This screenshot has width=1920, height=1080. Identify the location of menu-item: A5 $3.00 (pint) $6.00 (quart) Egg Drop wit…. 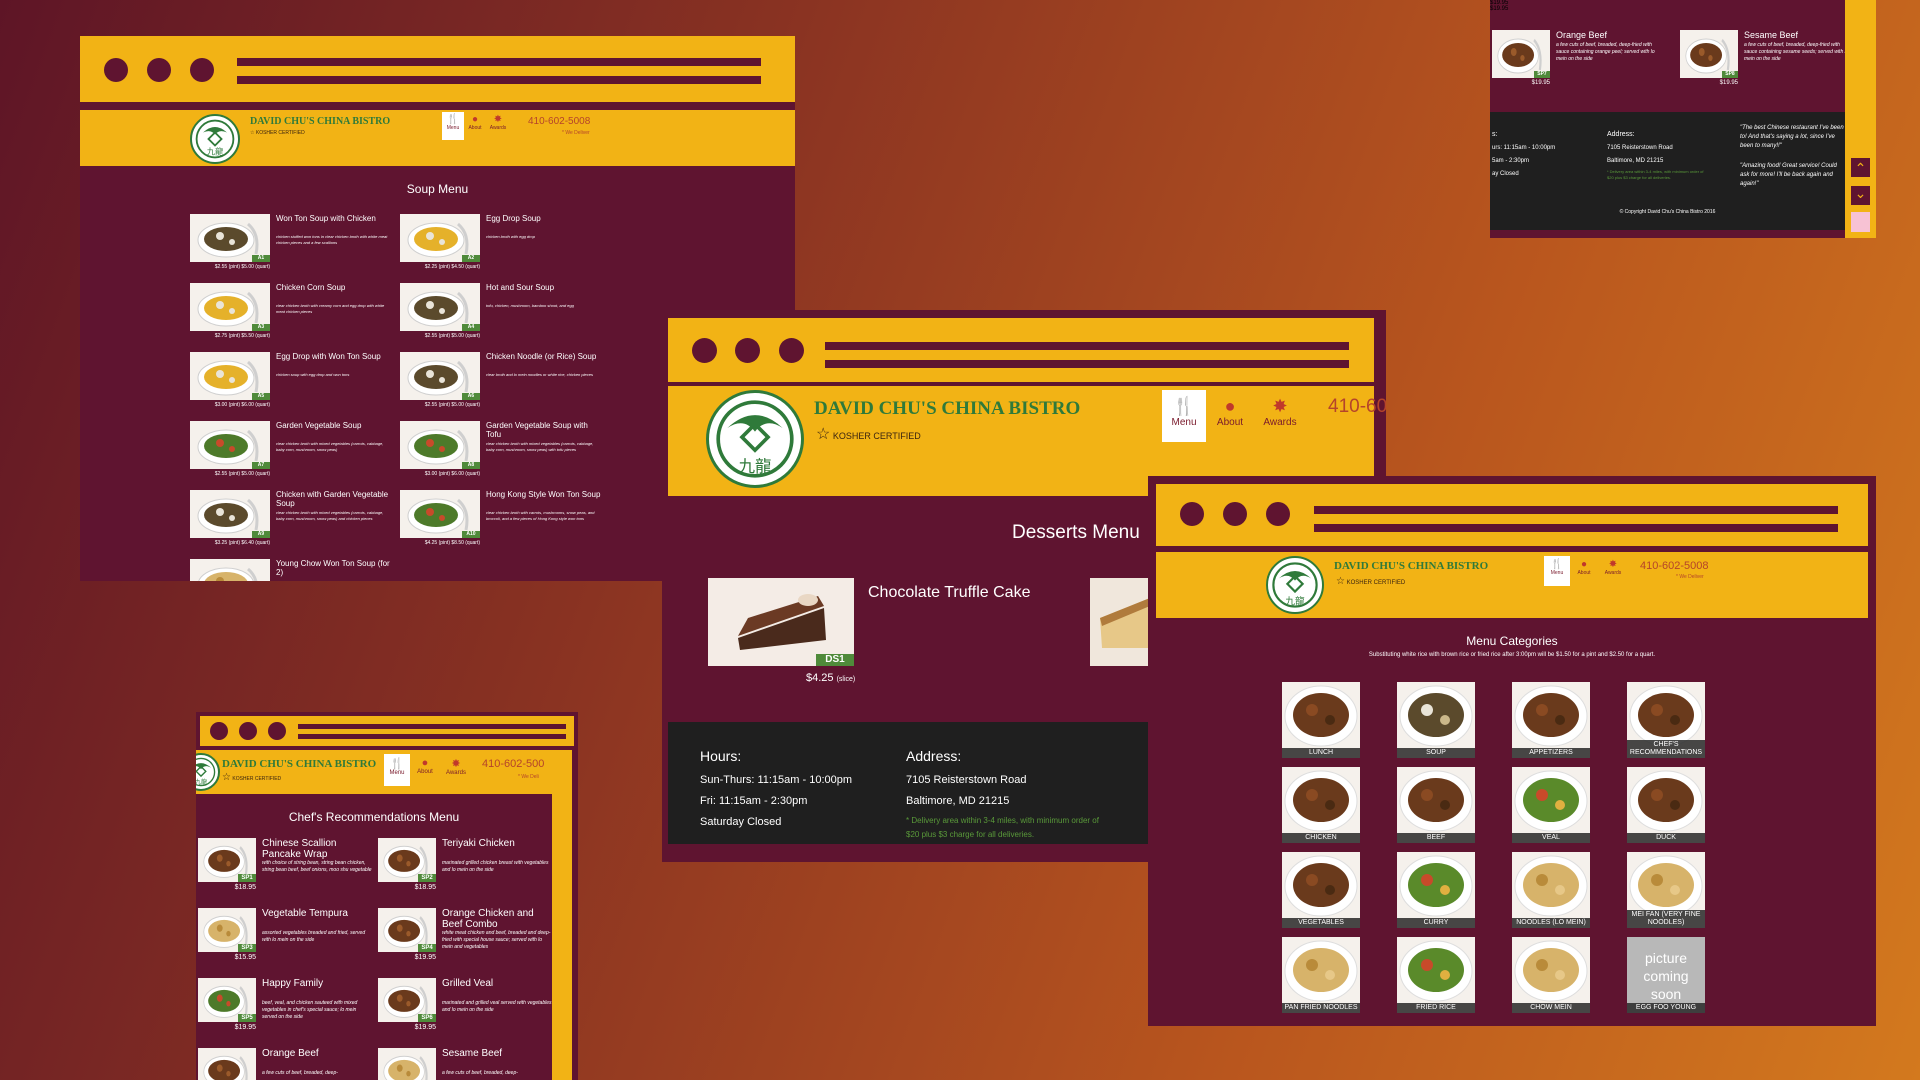
(292, 385).